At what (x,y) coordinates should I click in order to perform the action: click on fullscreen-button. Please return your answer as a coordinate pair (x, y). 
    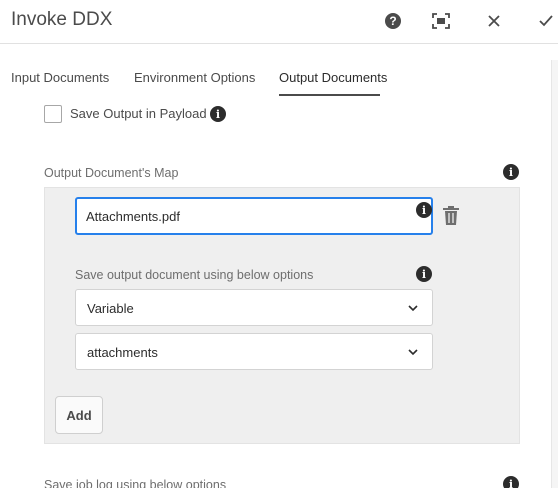
    Looking at the image, I should click on (441, 21).